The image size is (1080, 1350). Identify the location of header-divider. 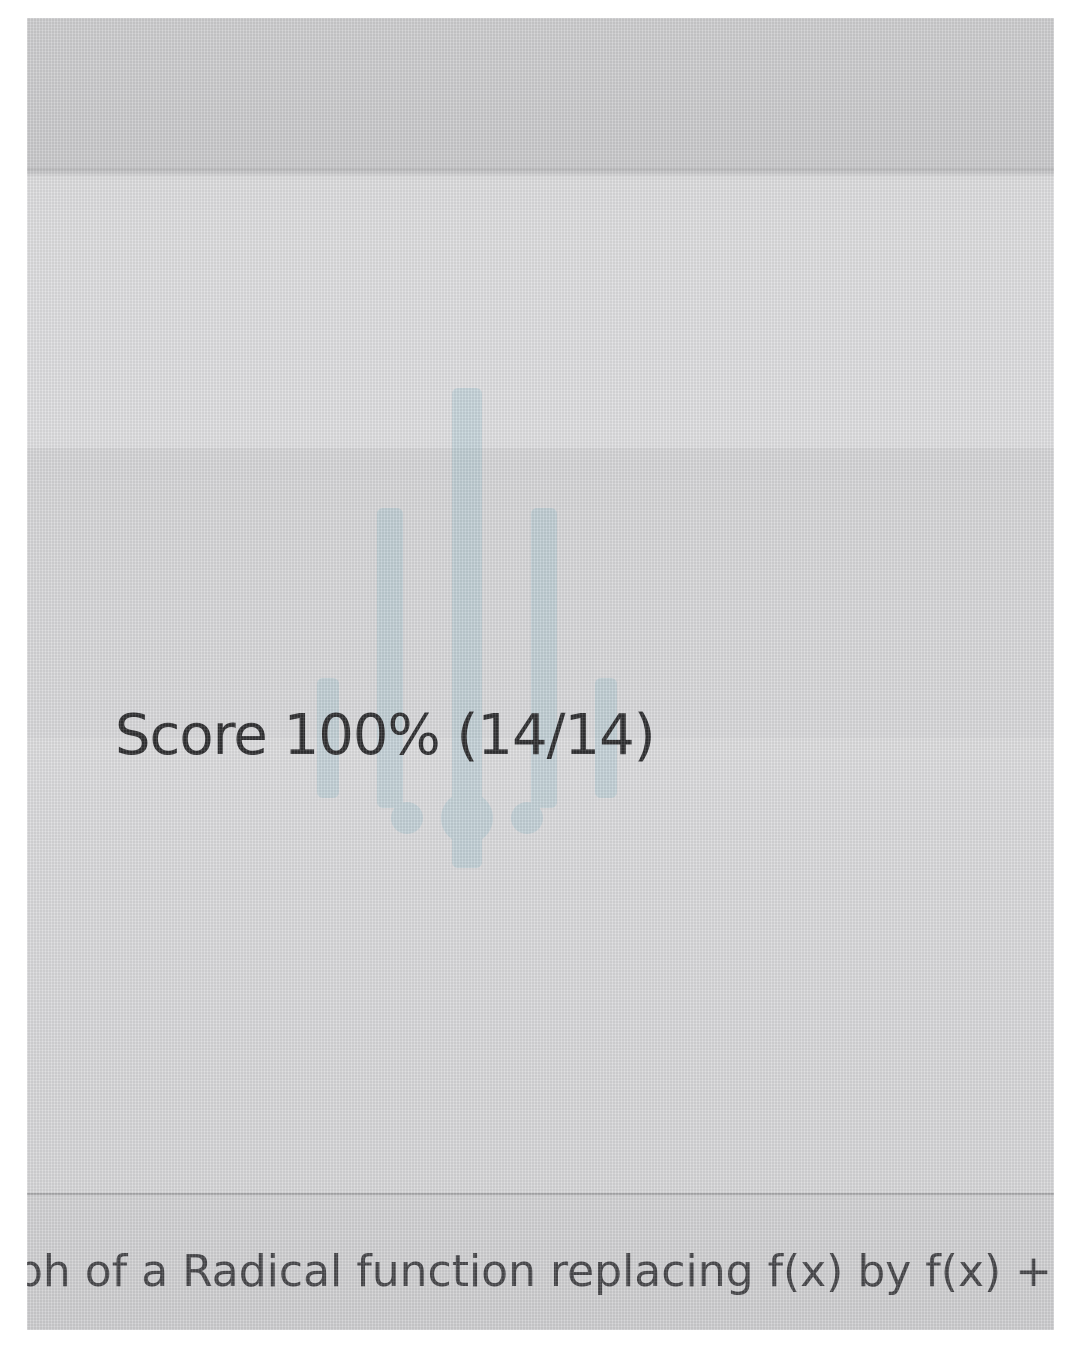
(540, 172).